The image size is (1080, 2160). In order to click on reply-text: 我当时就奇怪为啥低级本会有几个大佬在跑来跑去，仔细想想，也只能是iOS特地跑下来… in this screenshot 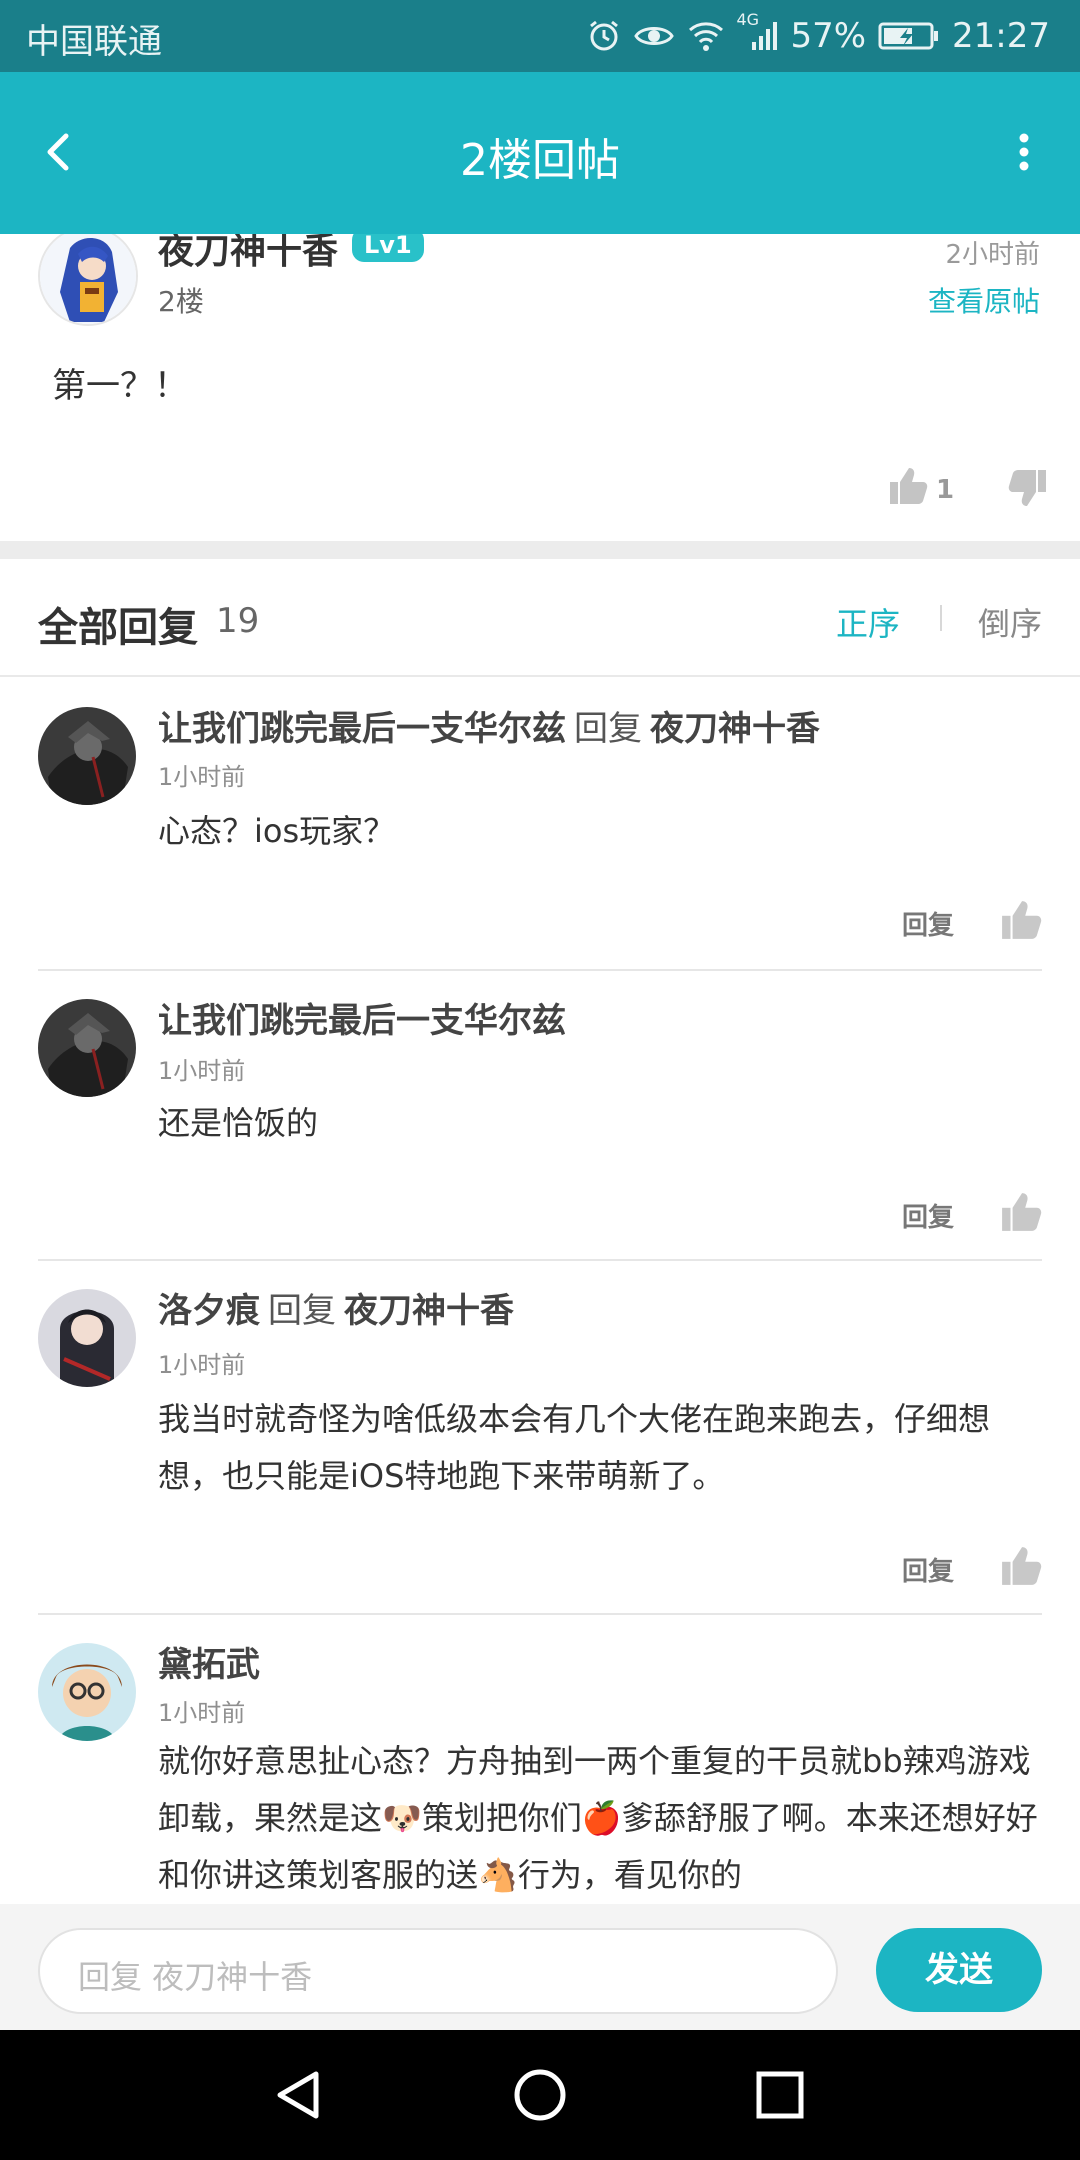, I will do `click(574, 1447)`.